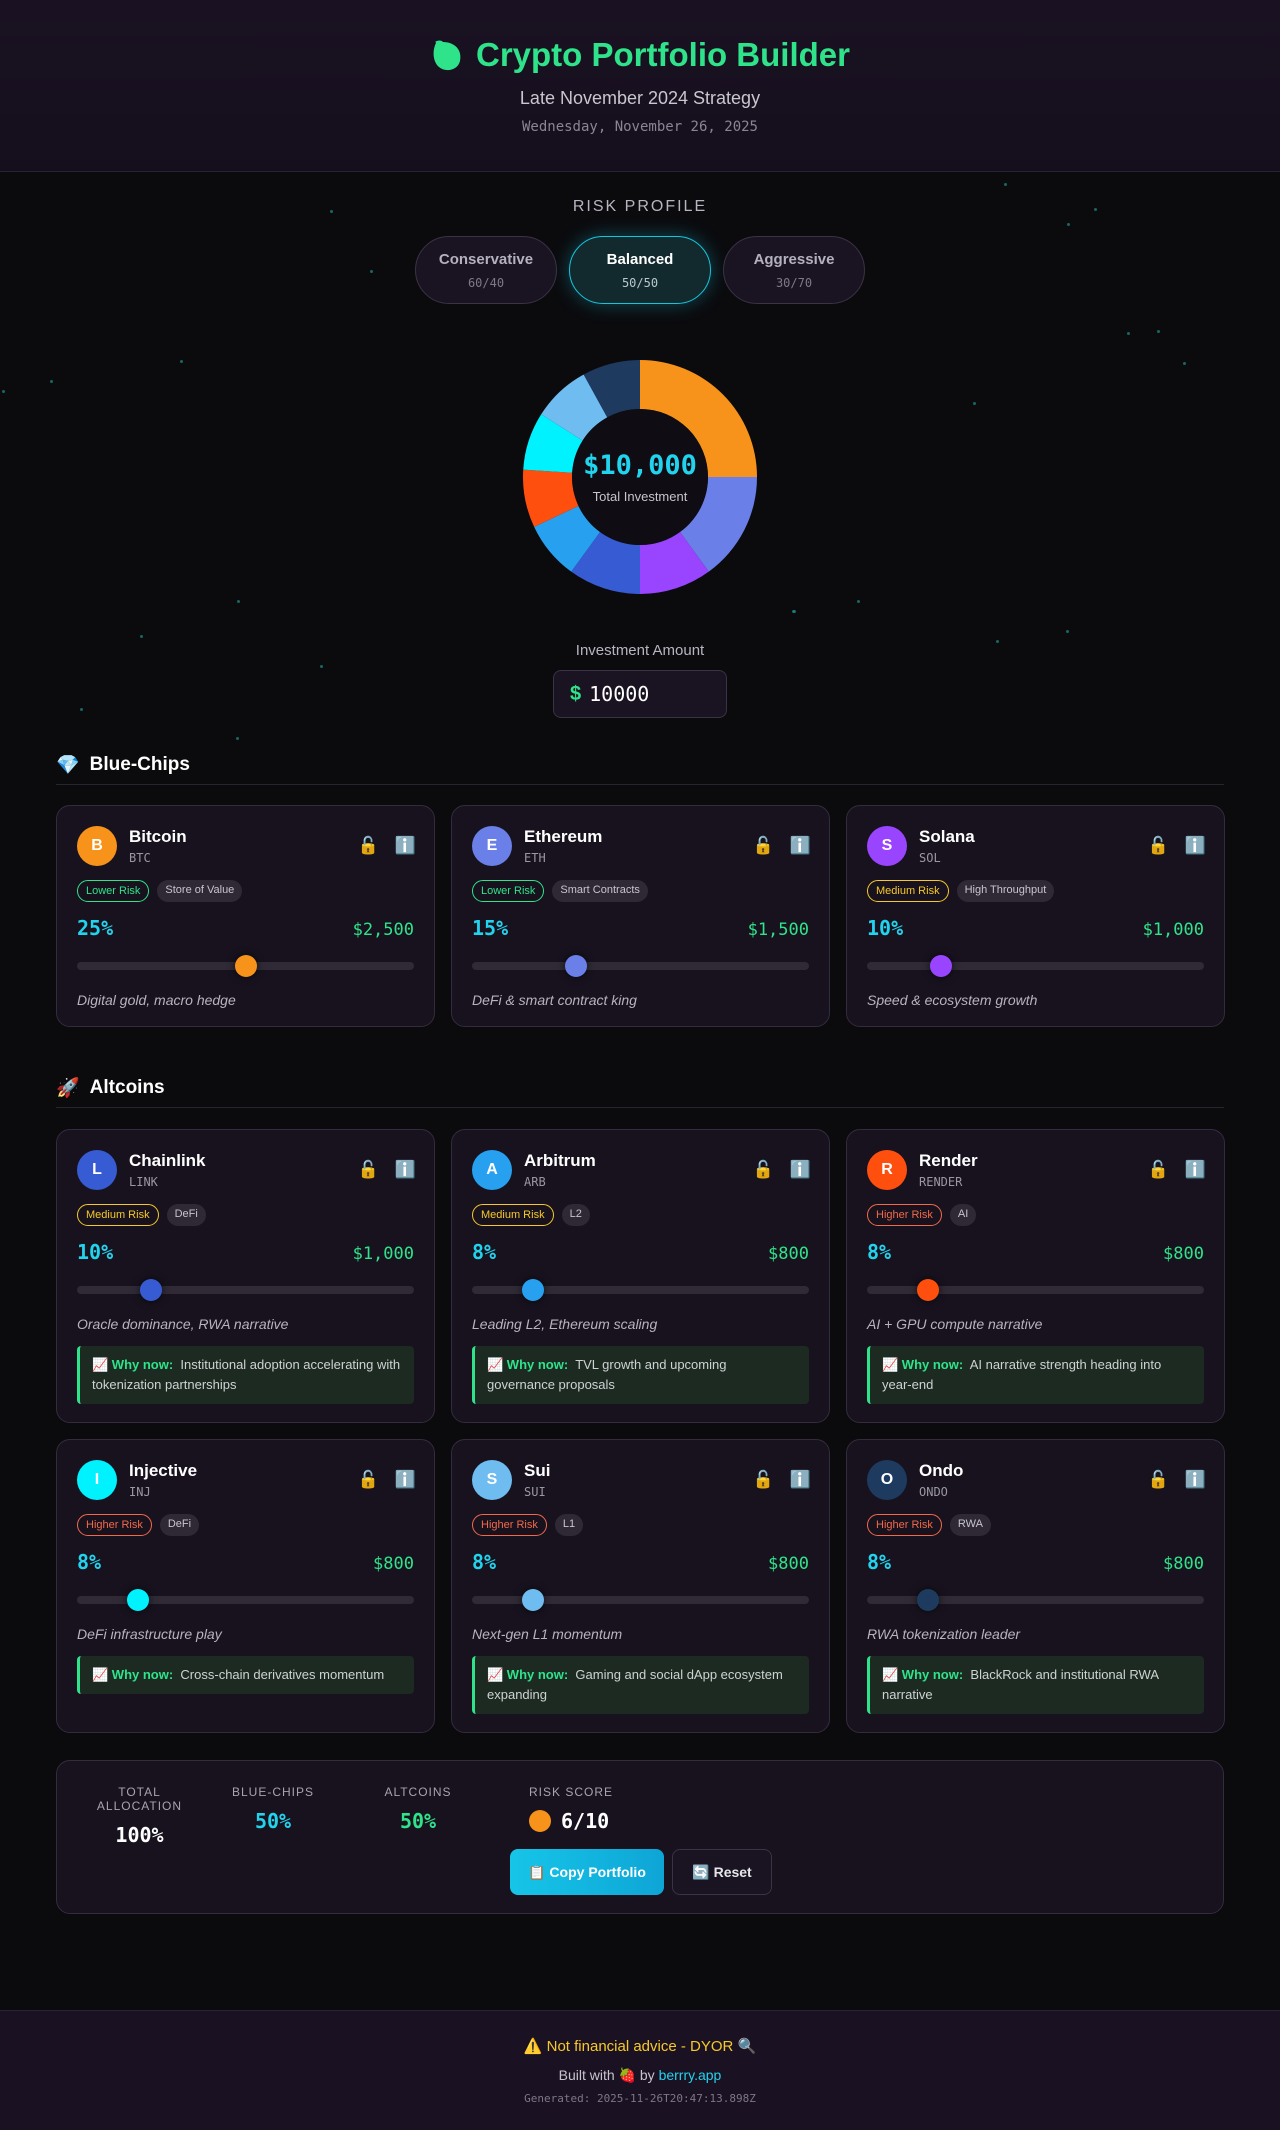 The image size is (1280, 2130). Describe the element at coordinates (639, 127) in the screenshot. I see `date-label: Wednesday, November 26, 2025` at that location.